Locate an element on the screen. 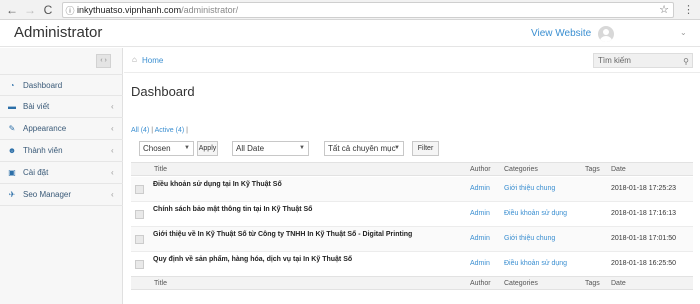 This screenshot has width=700, height=304. category-filter-value: Tất cả chuyên mục is located at coordinates (362, 148).